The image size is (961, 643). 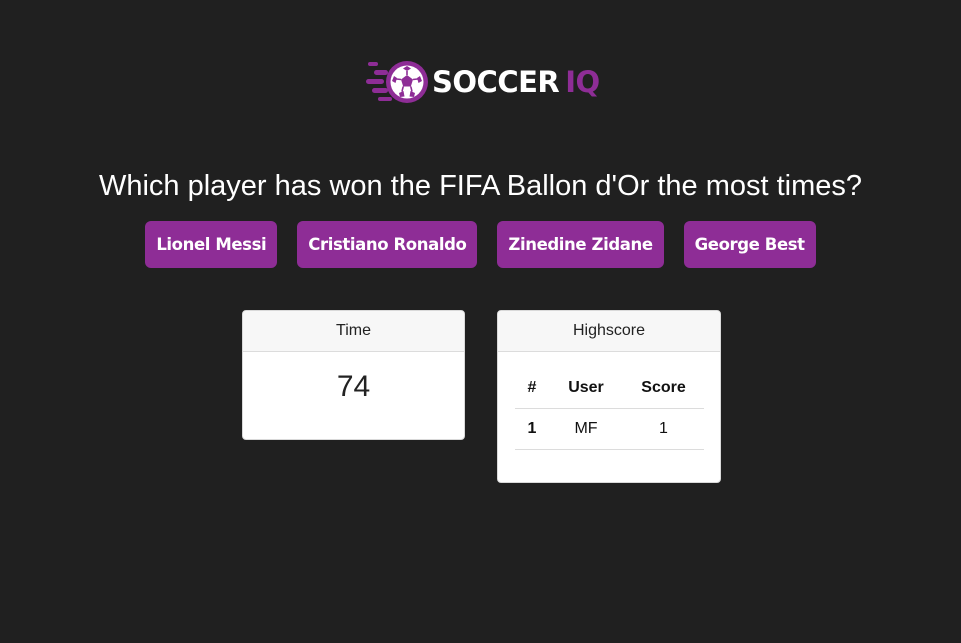 I want to click on column-header-rank: #, so click(x=532, y=388).